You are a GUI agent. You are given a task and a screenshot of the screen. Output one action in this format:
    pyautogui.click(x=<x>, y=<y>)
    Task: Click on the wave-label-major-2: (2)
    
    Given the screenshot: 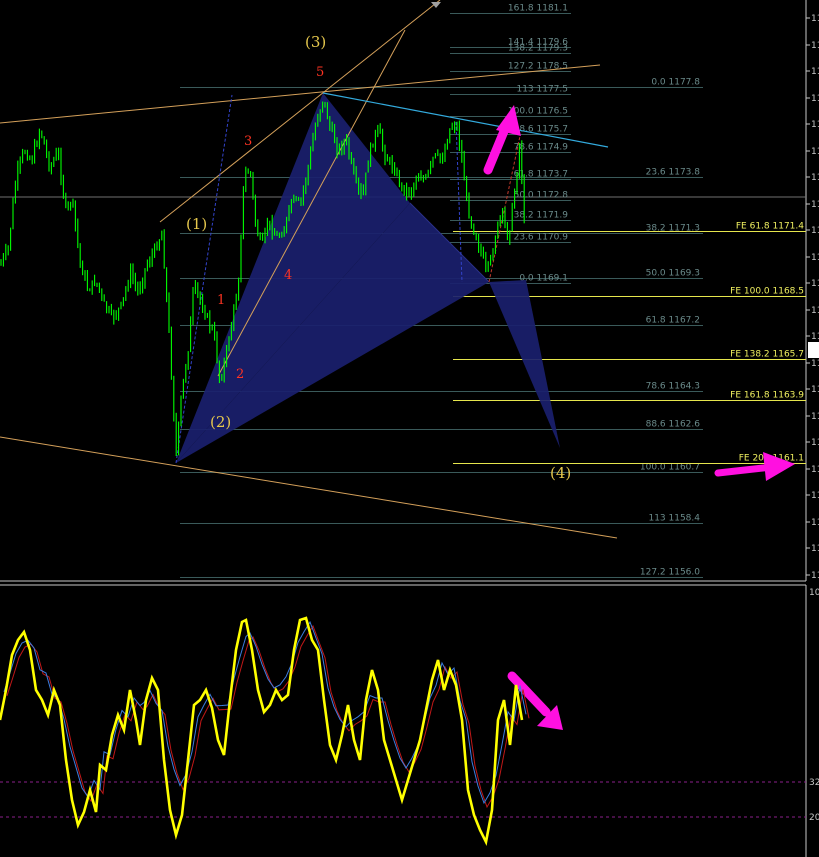 What is the action you would take?
    pyautogui.click(x=220, y=422)
    